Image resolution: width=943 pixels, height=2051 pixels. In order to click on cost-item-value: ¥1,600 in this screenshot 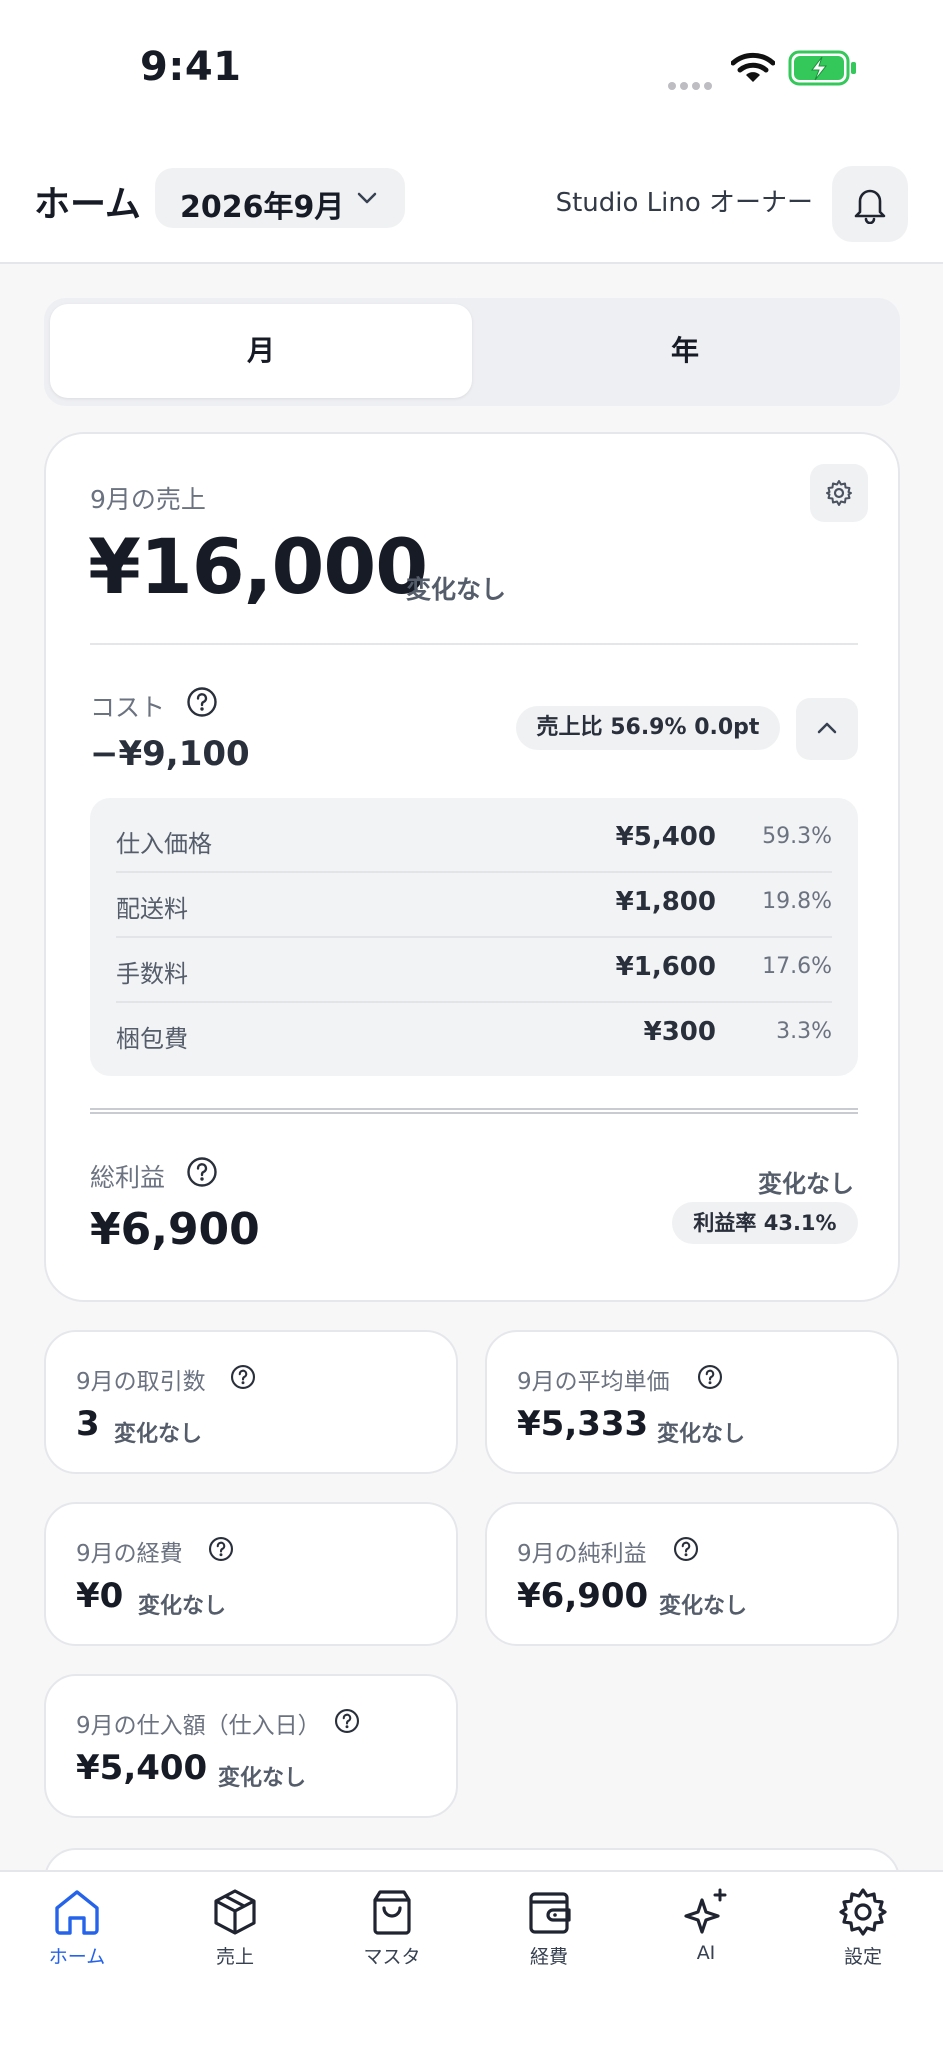, I will do `click(665, 967)`.